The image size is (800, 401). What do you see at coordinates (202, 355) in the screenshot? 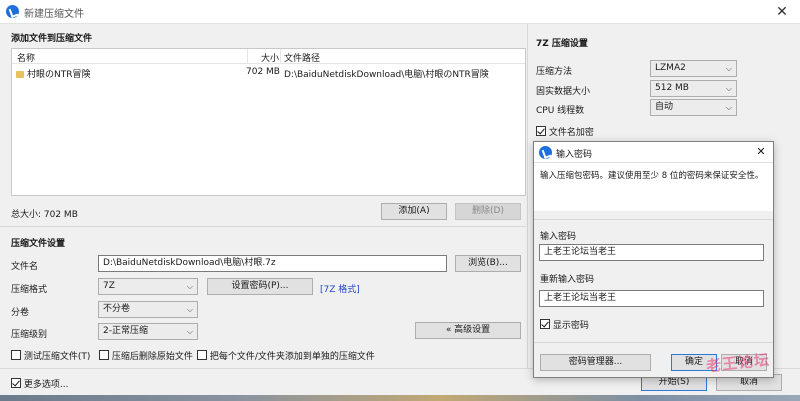
I see `separate-archives-checkbox` at bounding box center [202, 355].